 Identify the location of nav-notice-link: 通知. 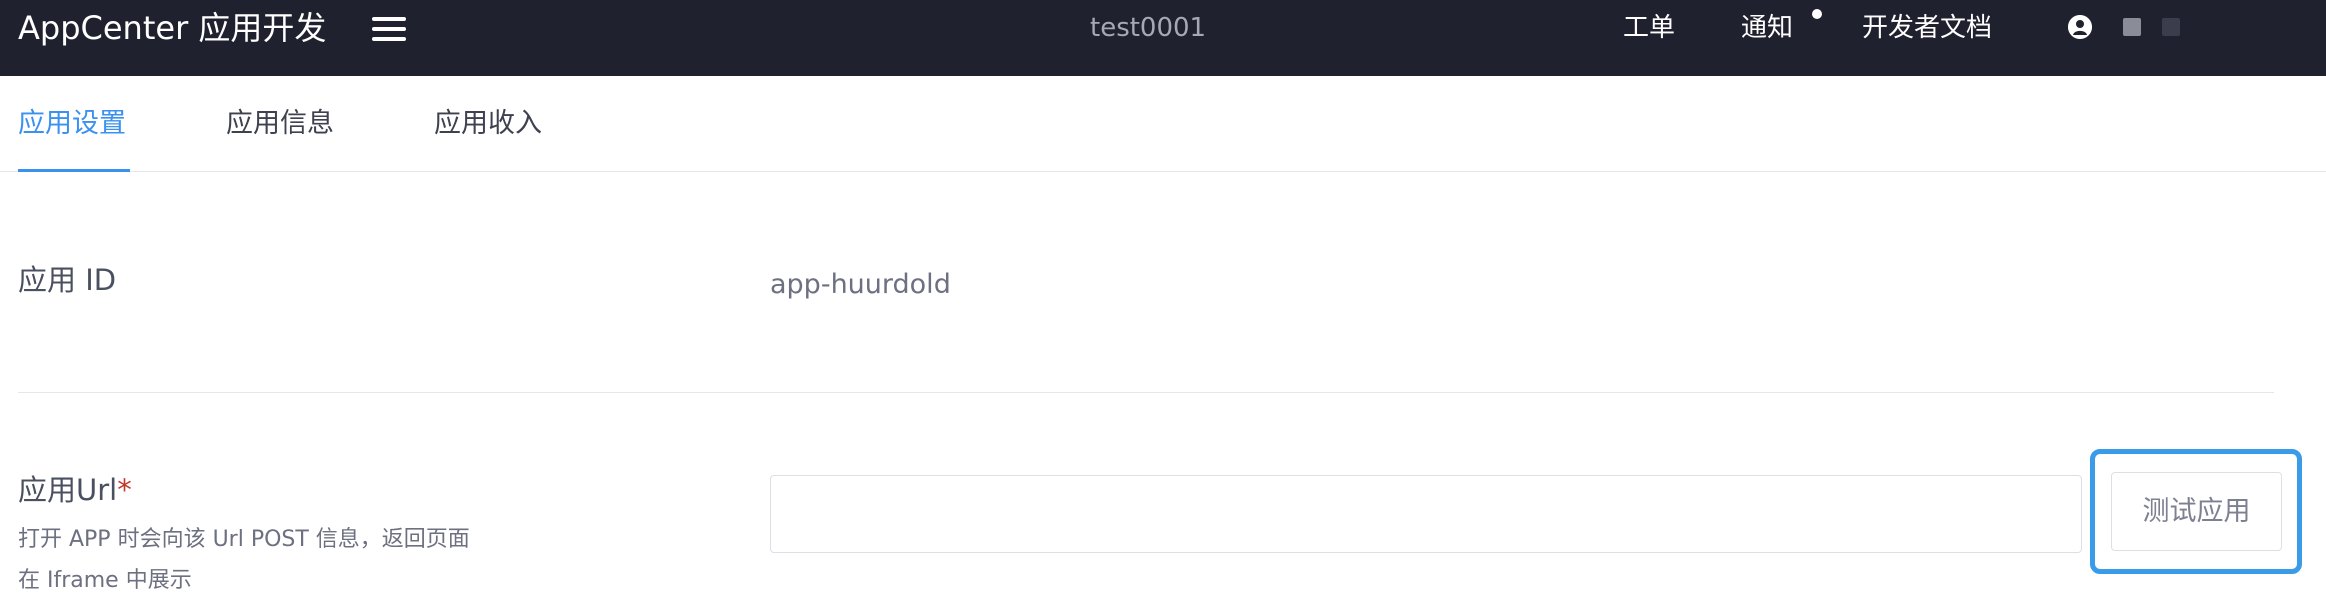
(1767, 28).